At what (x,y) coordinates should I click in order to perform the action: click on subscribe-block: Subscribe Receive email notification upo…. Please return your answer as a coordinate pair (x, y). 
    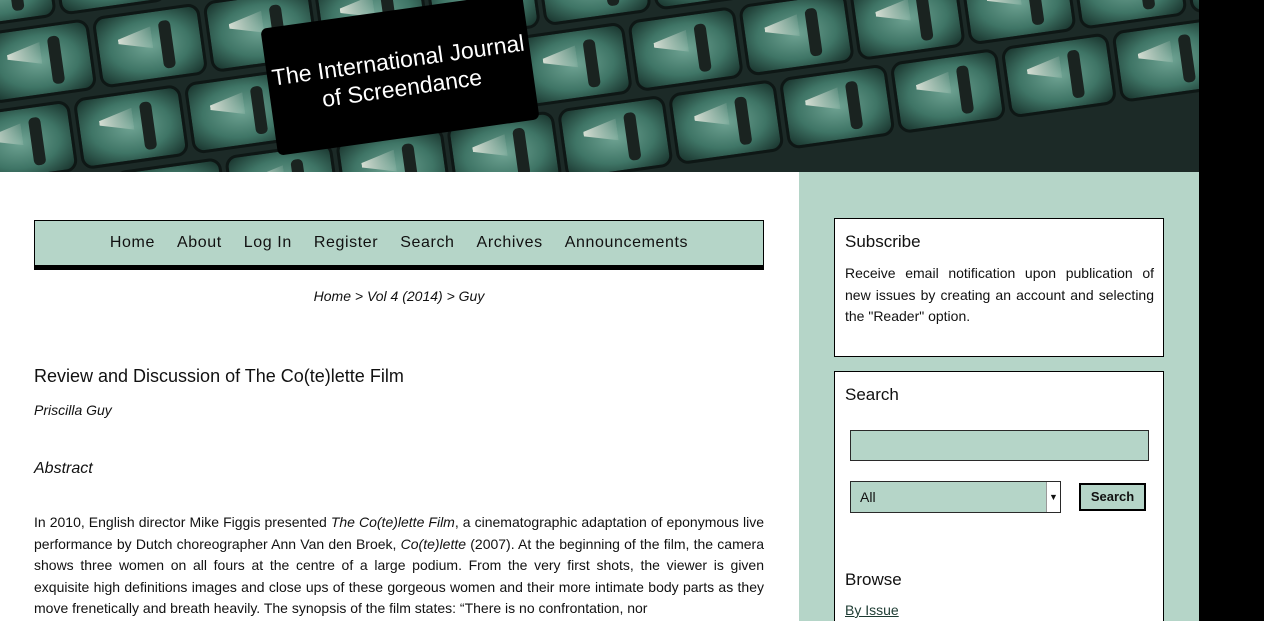
    Looking at the image, I should click on (999, 287).